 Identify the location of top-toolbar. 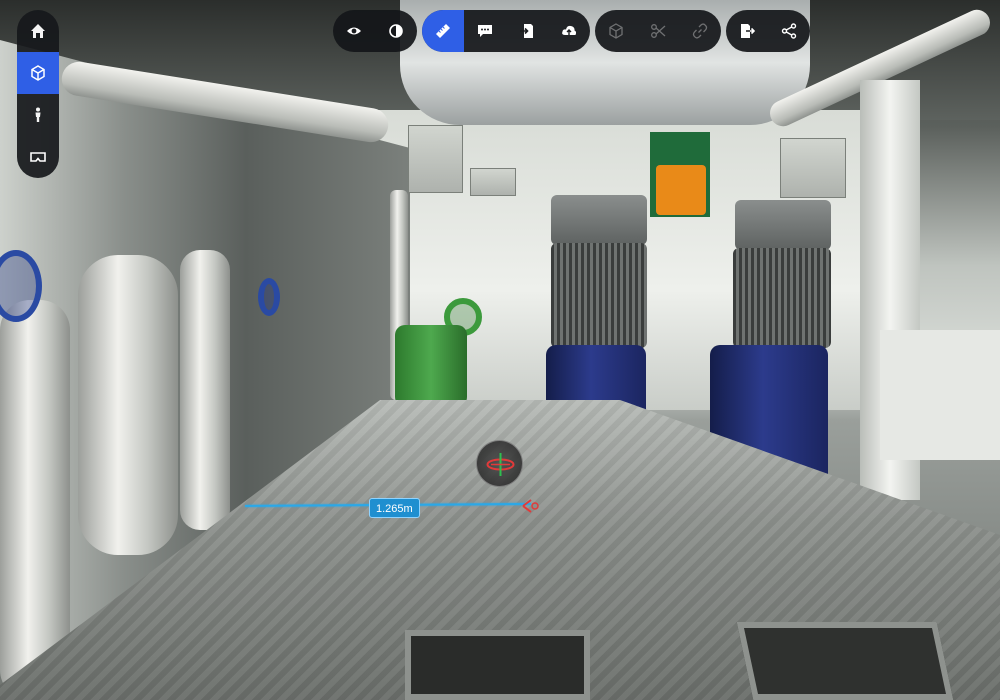
(571, 31).